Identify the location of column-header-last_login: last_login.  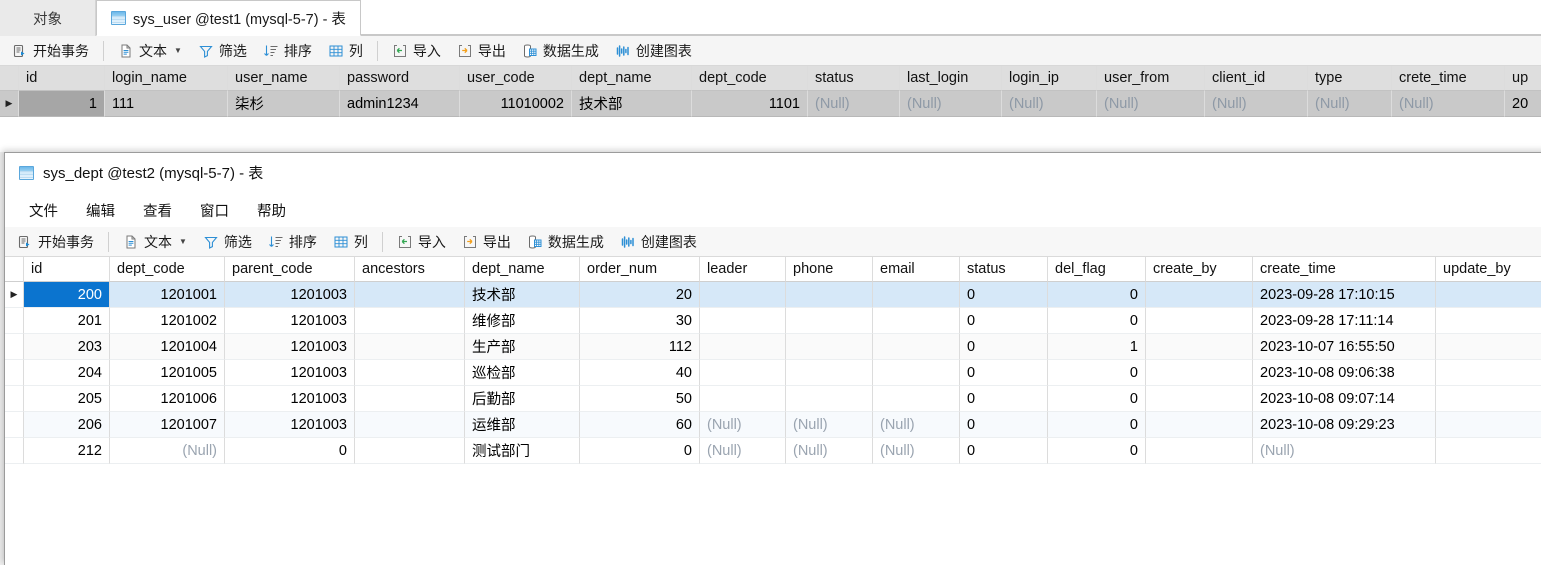
(951, 78).